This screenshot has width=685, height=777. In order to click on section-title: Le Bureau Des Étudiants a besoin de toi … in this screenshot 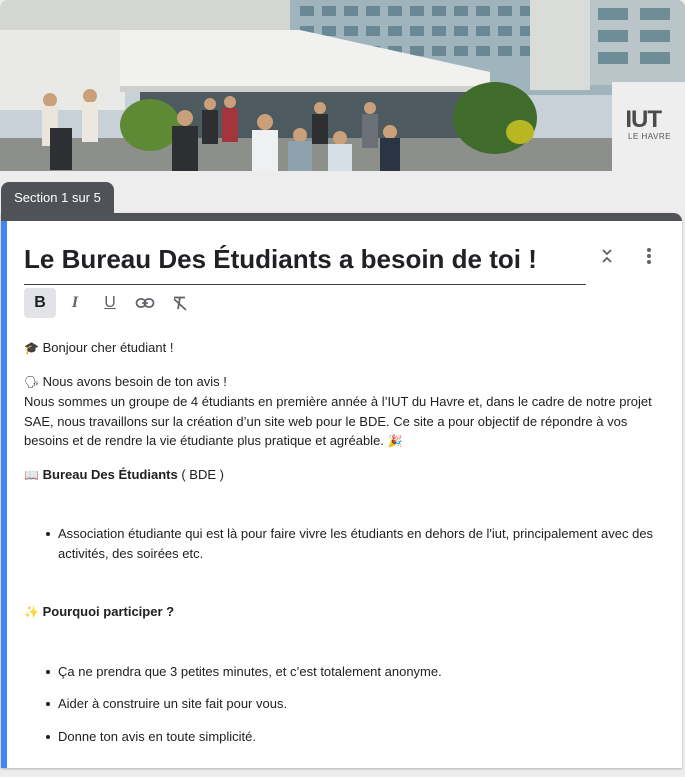, I will do `click(305, 259)`.